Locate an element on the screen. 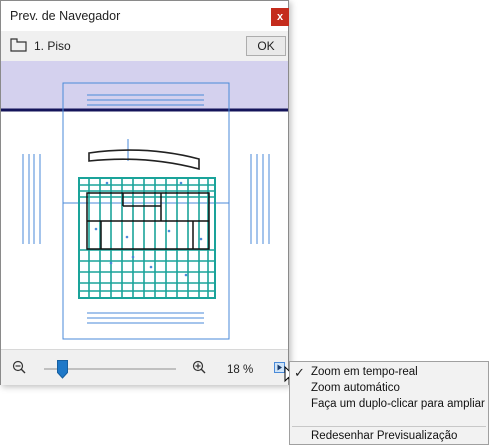 Image resolution: width=489 pixels, height=445 pixels. curved-roof is located at coordinates (144, 160).